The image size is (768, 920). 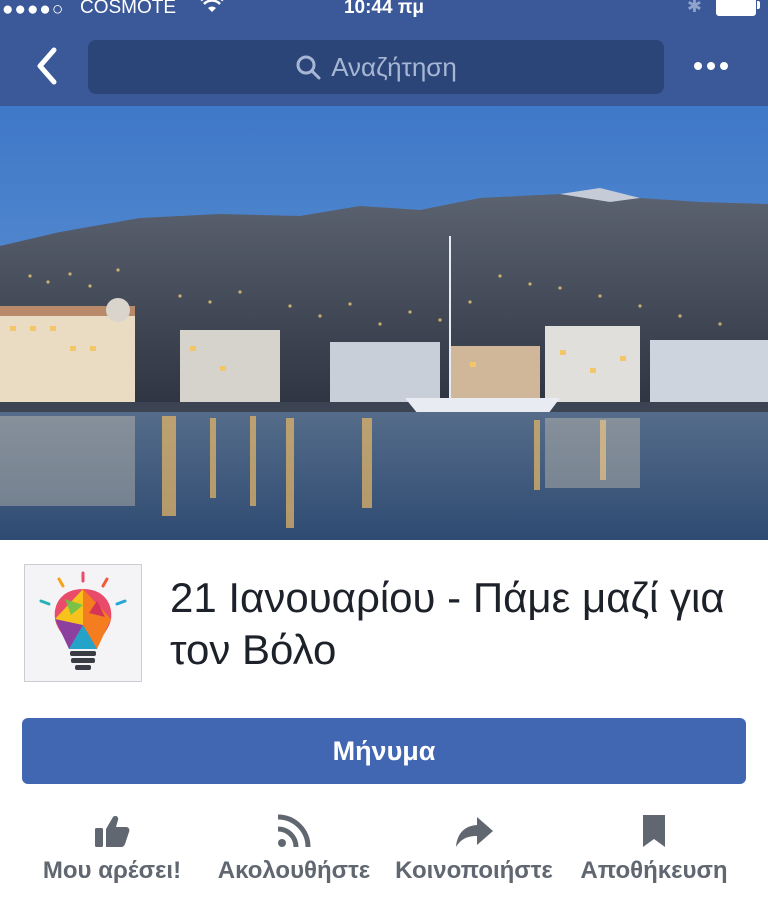 I want to click on follow-button: Ακολουθήστε, so click(x=294, y=846).